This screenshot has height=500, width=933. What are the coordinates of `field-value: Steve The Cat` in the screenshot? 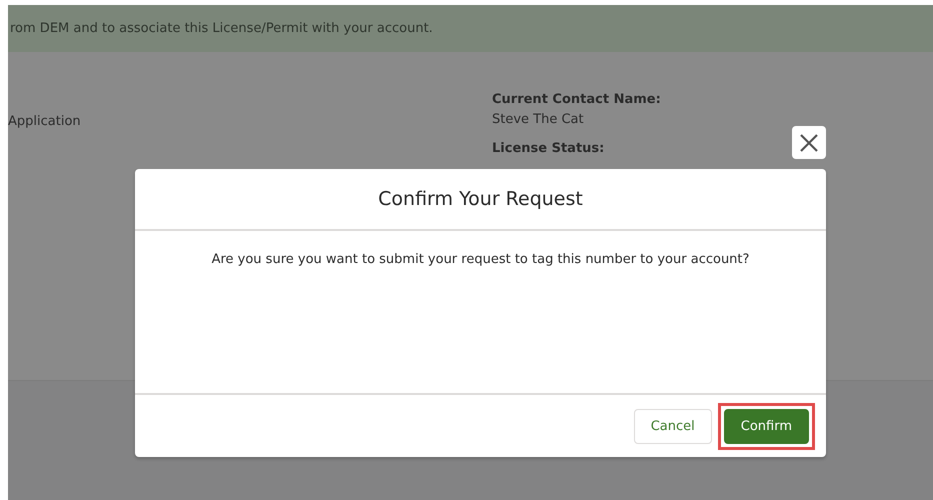 It's located at (538, 119).